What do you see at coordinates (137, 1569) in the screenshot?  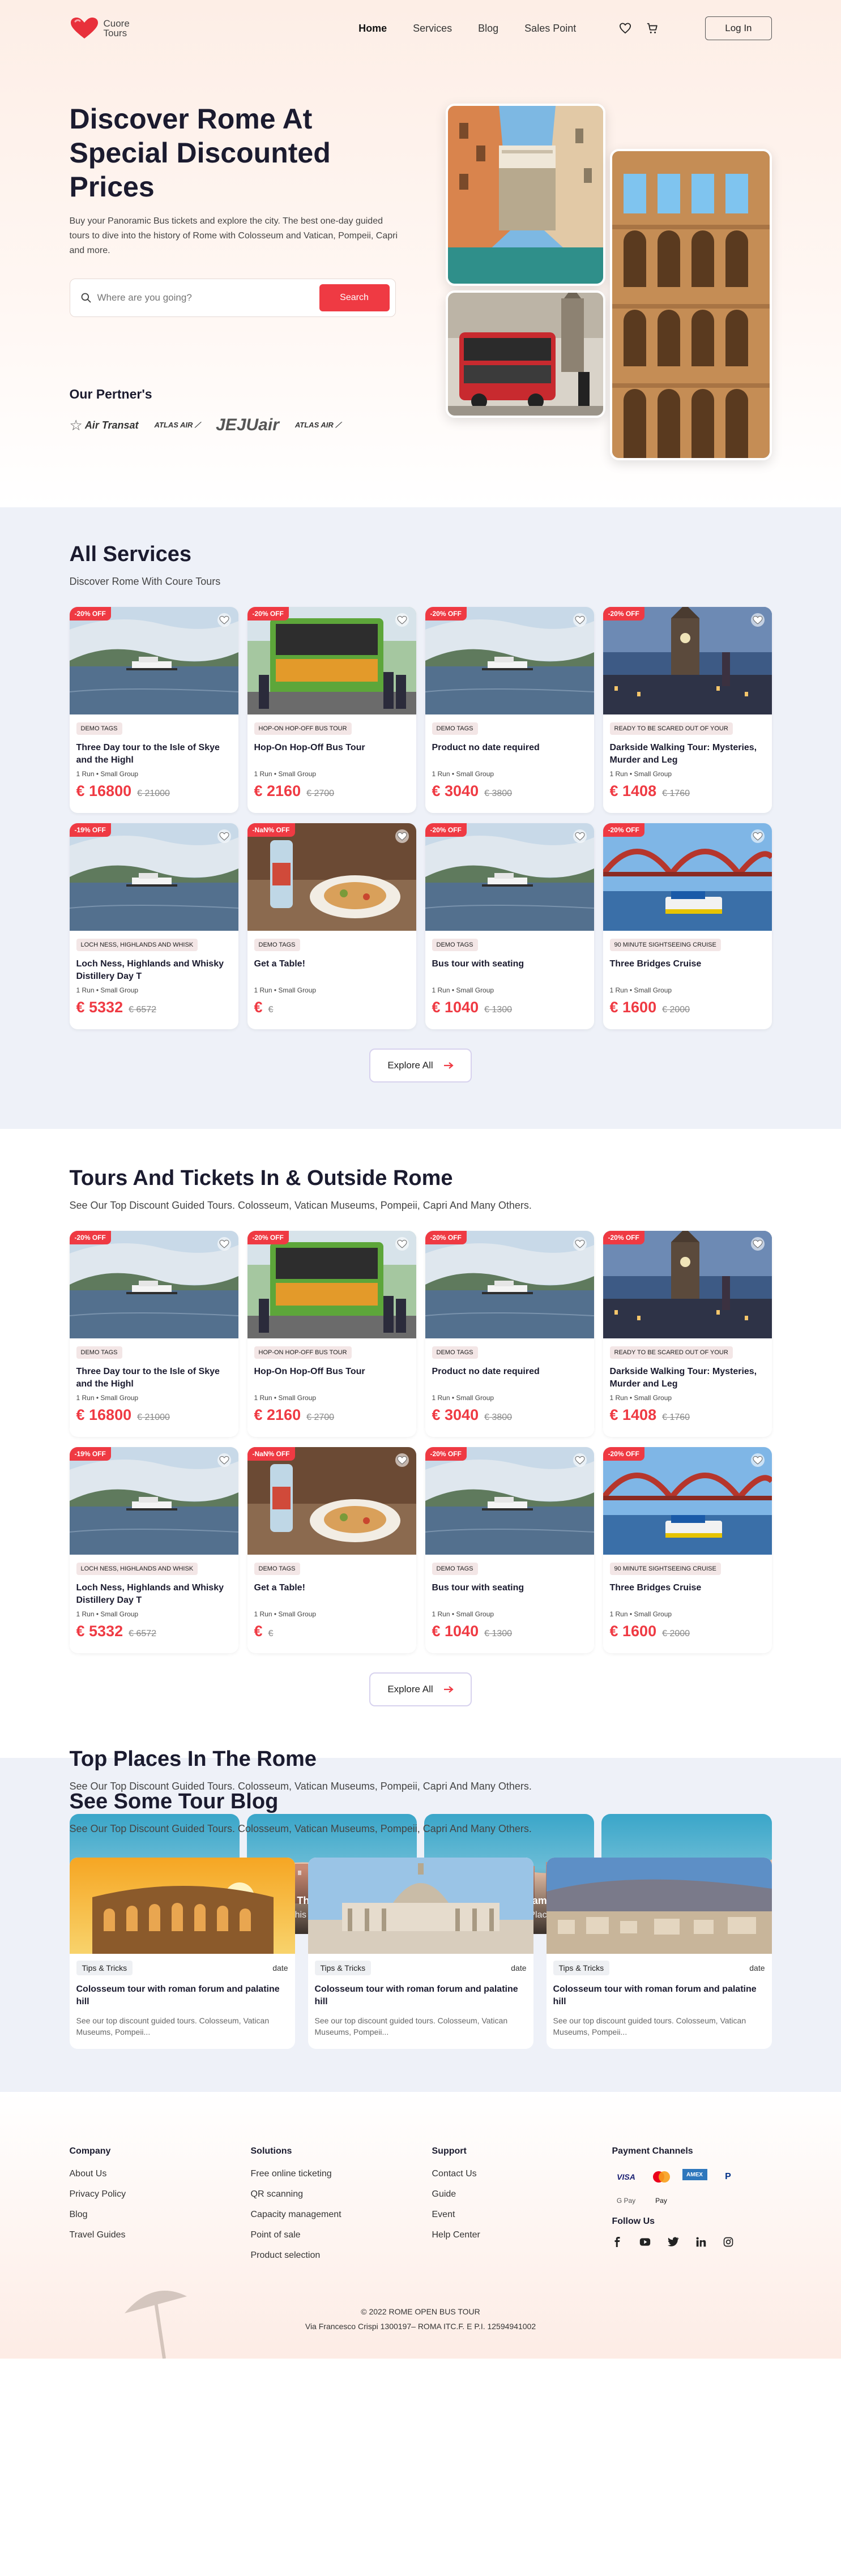 I see `tour-tag: LOCH NESS, HIGHLANDS AND WHISK` at bounding box center [137, 1569].